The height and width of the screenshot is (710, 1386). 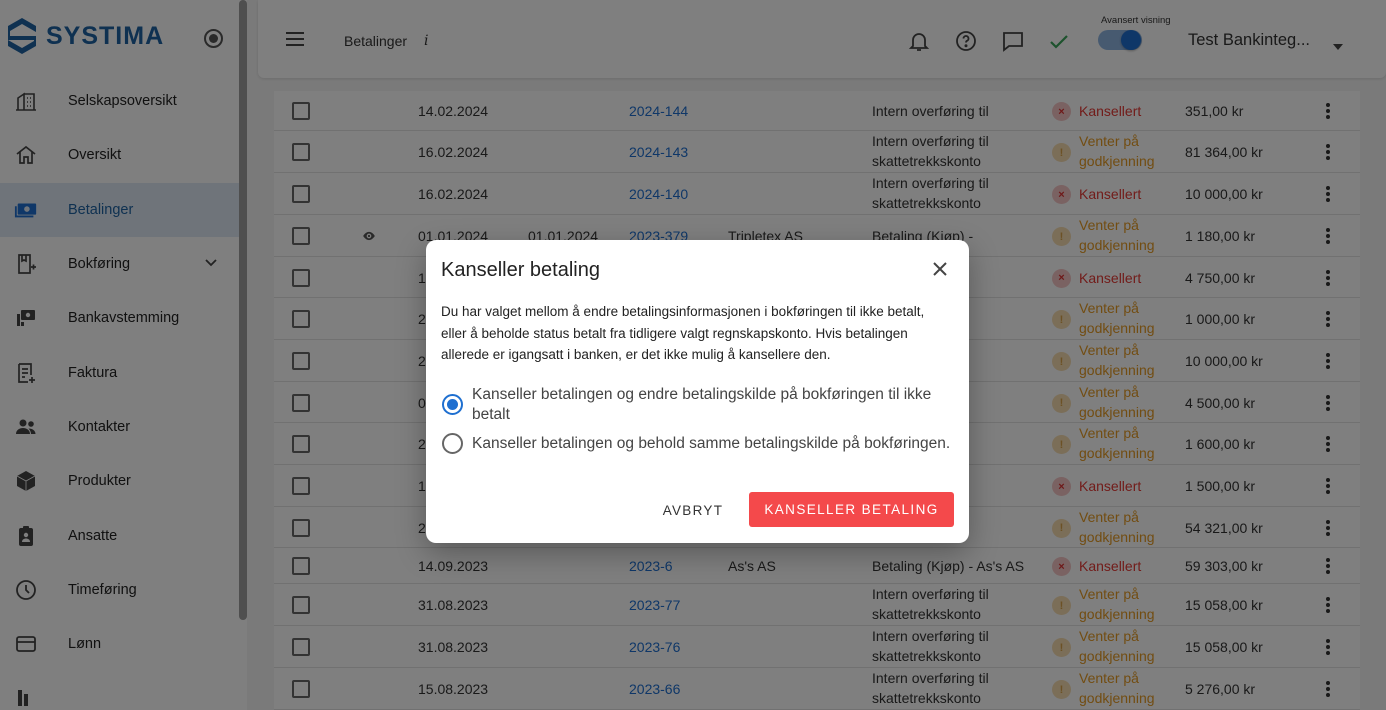 What do you see at coordinates (693, 510) in the screenshot?
I see `cancel-button: AVBRYT` at bounding box center [693, 510].